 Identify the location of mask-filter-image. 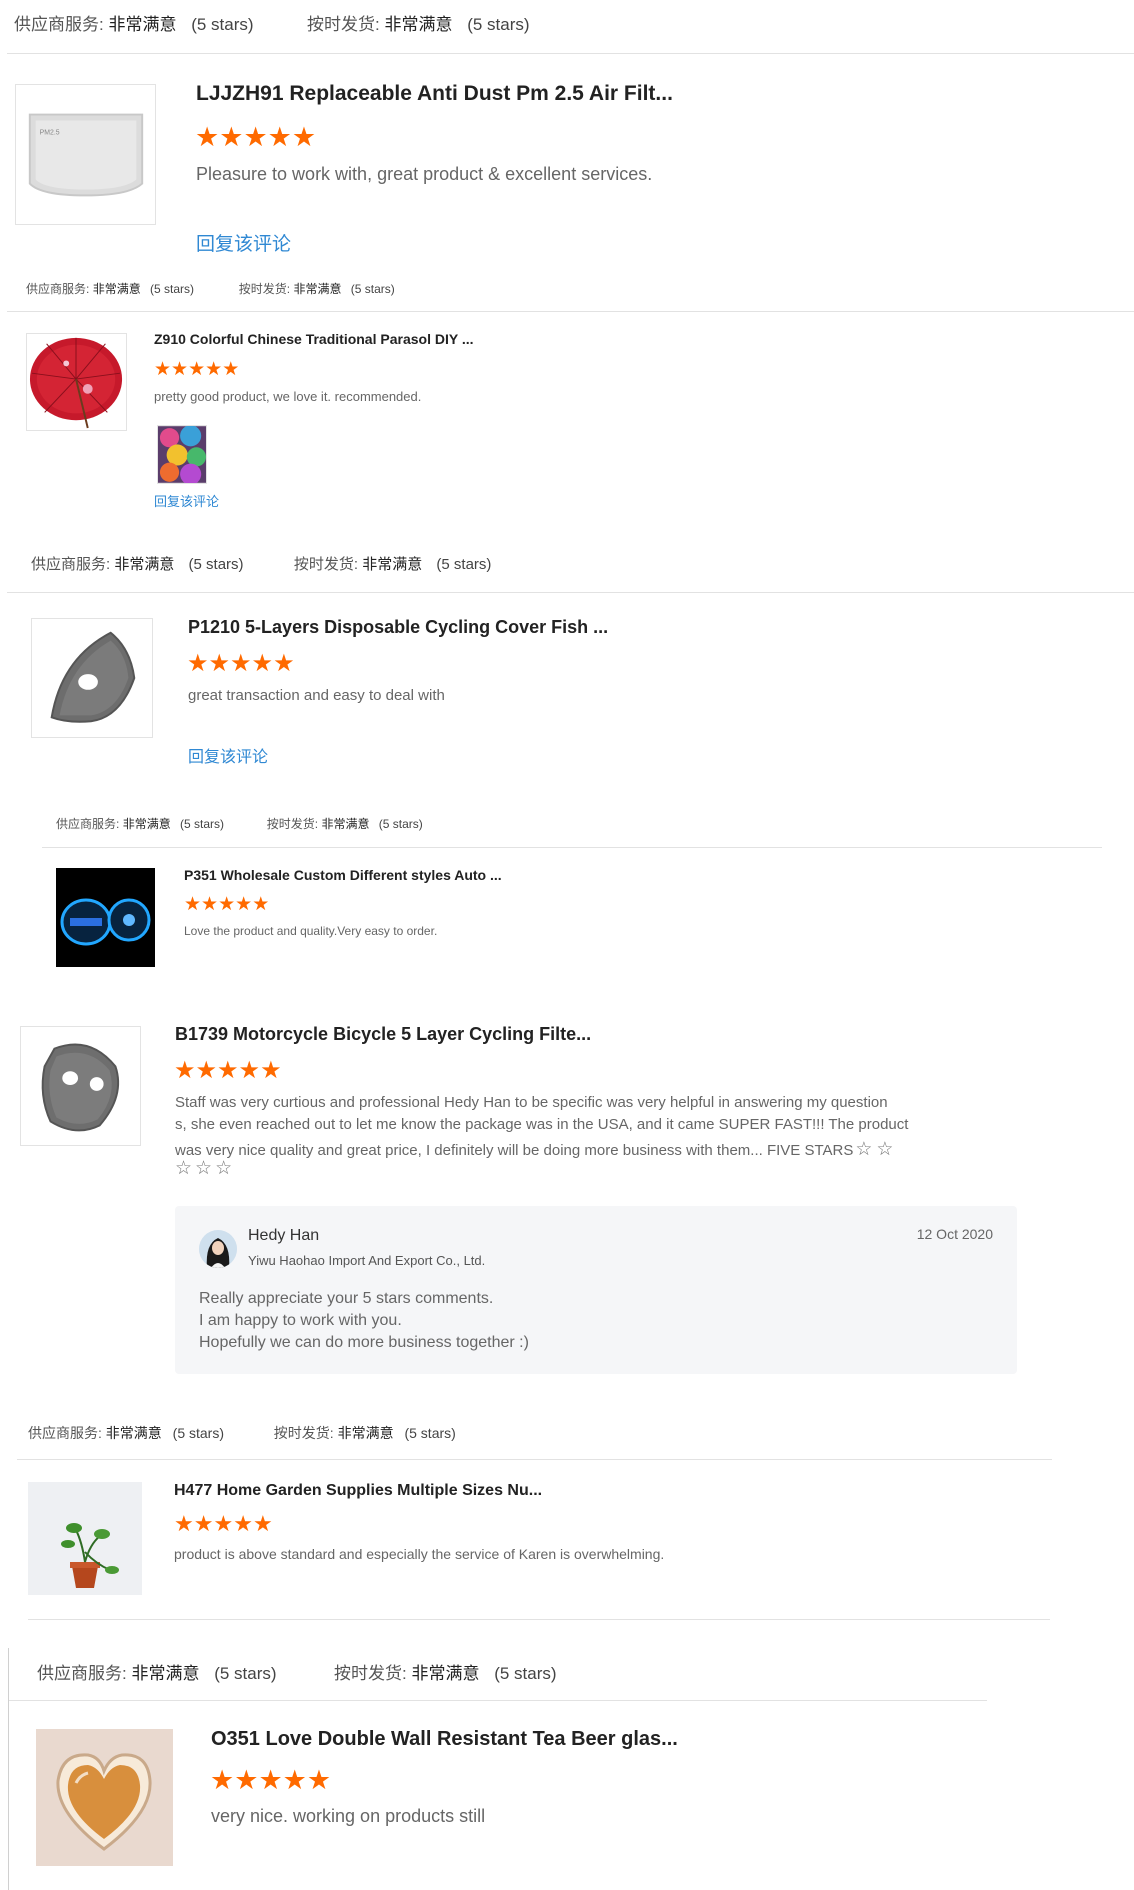
(92, 678).